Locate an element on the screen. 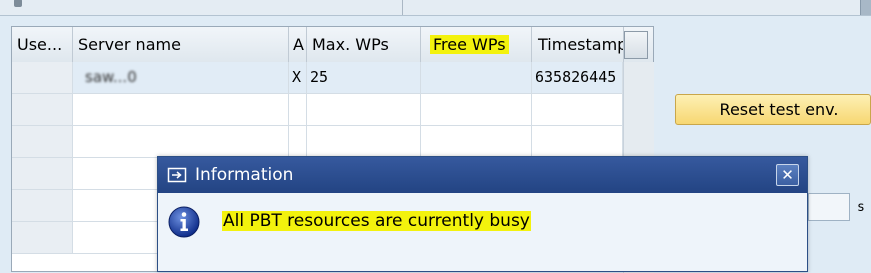  info-icon is located at coordinates (184, 222).